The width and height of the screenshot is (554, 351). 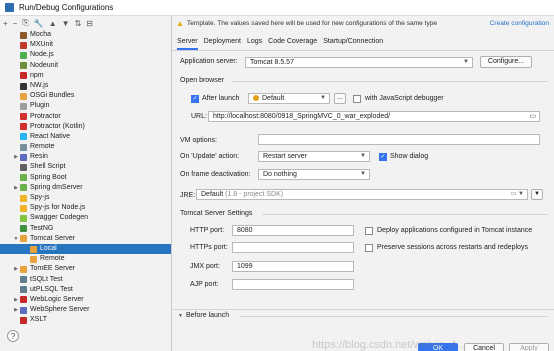 I want to click on tab-deployment: Deployment, so click(x=222, y=44).